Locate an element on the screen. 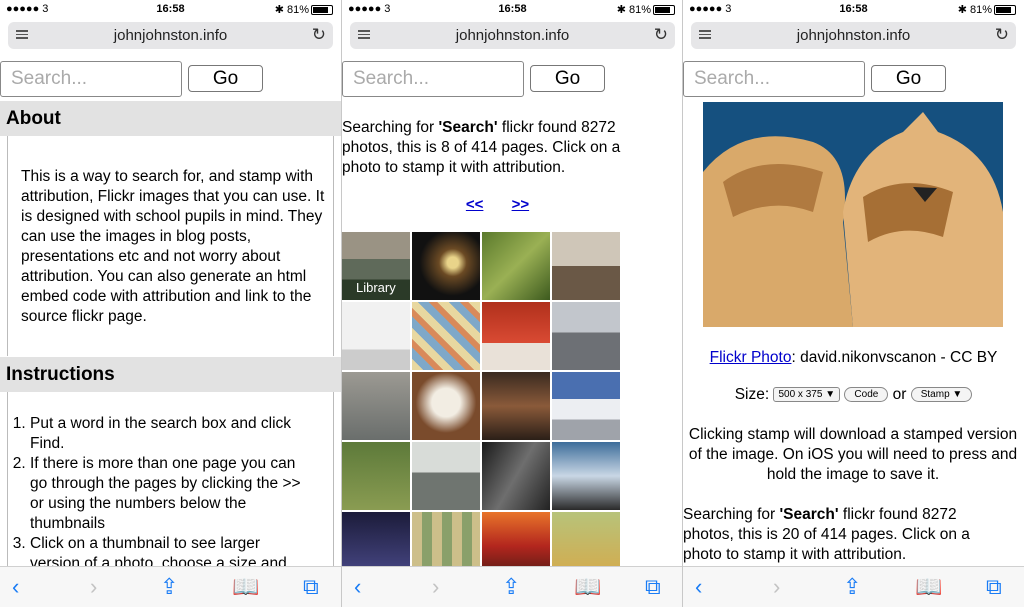 This screenshot has height=607, width=1024. code-button: Code is located at coordinates (866, 395).